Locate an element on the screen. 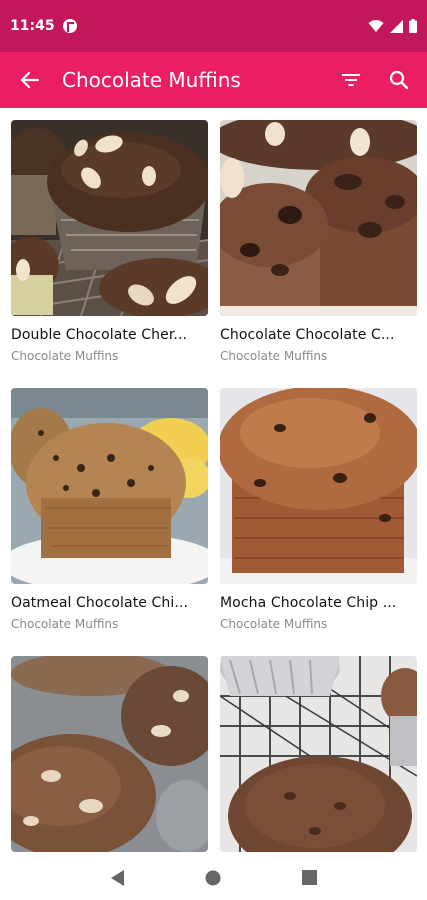 This screenshot has width=427, height=900. system-nav-bar is located at coordinates (213, 877).